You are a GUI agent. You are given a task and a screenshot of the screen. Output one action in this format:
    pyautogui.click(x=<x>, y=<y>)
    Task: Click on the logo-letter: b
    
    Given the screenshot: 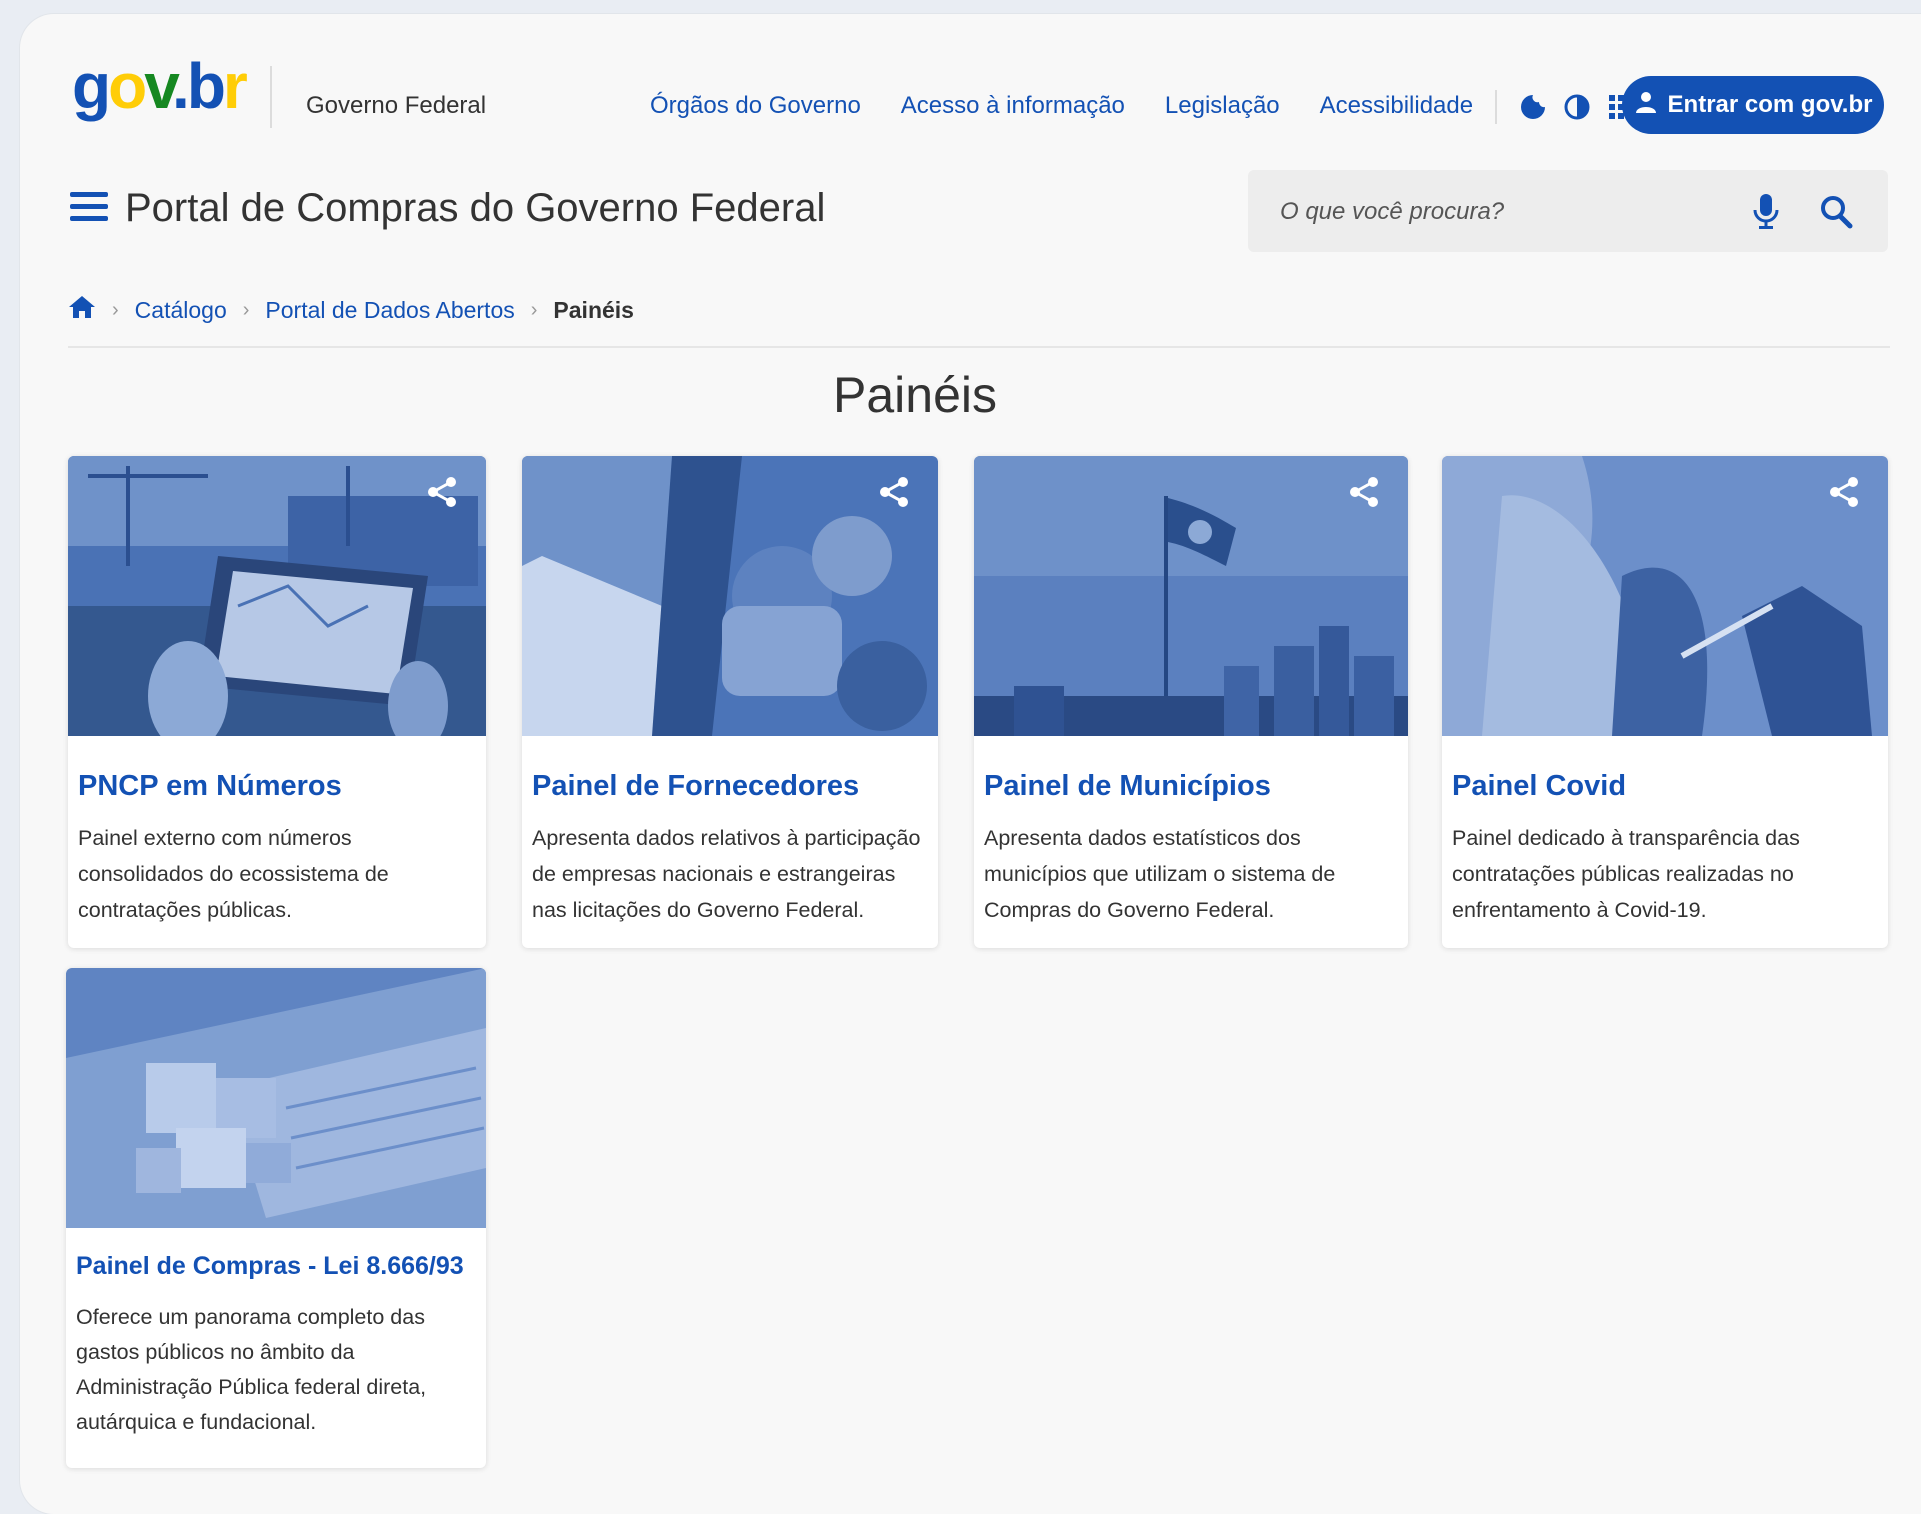 What is the action you would take?
    pyautogui.click(x=206, y=86)
    